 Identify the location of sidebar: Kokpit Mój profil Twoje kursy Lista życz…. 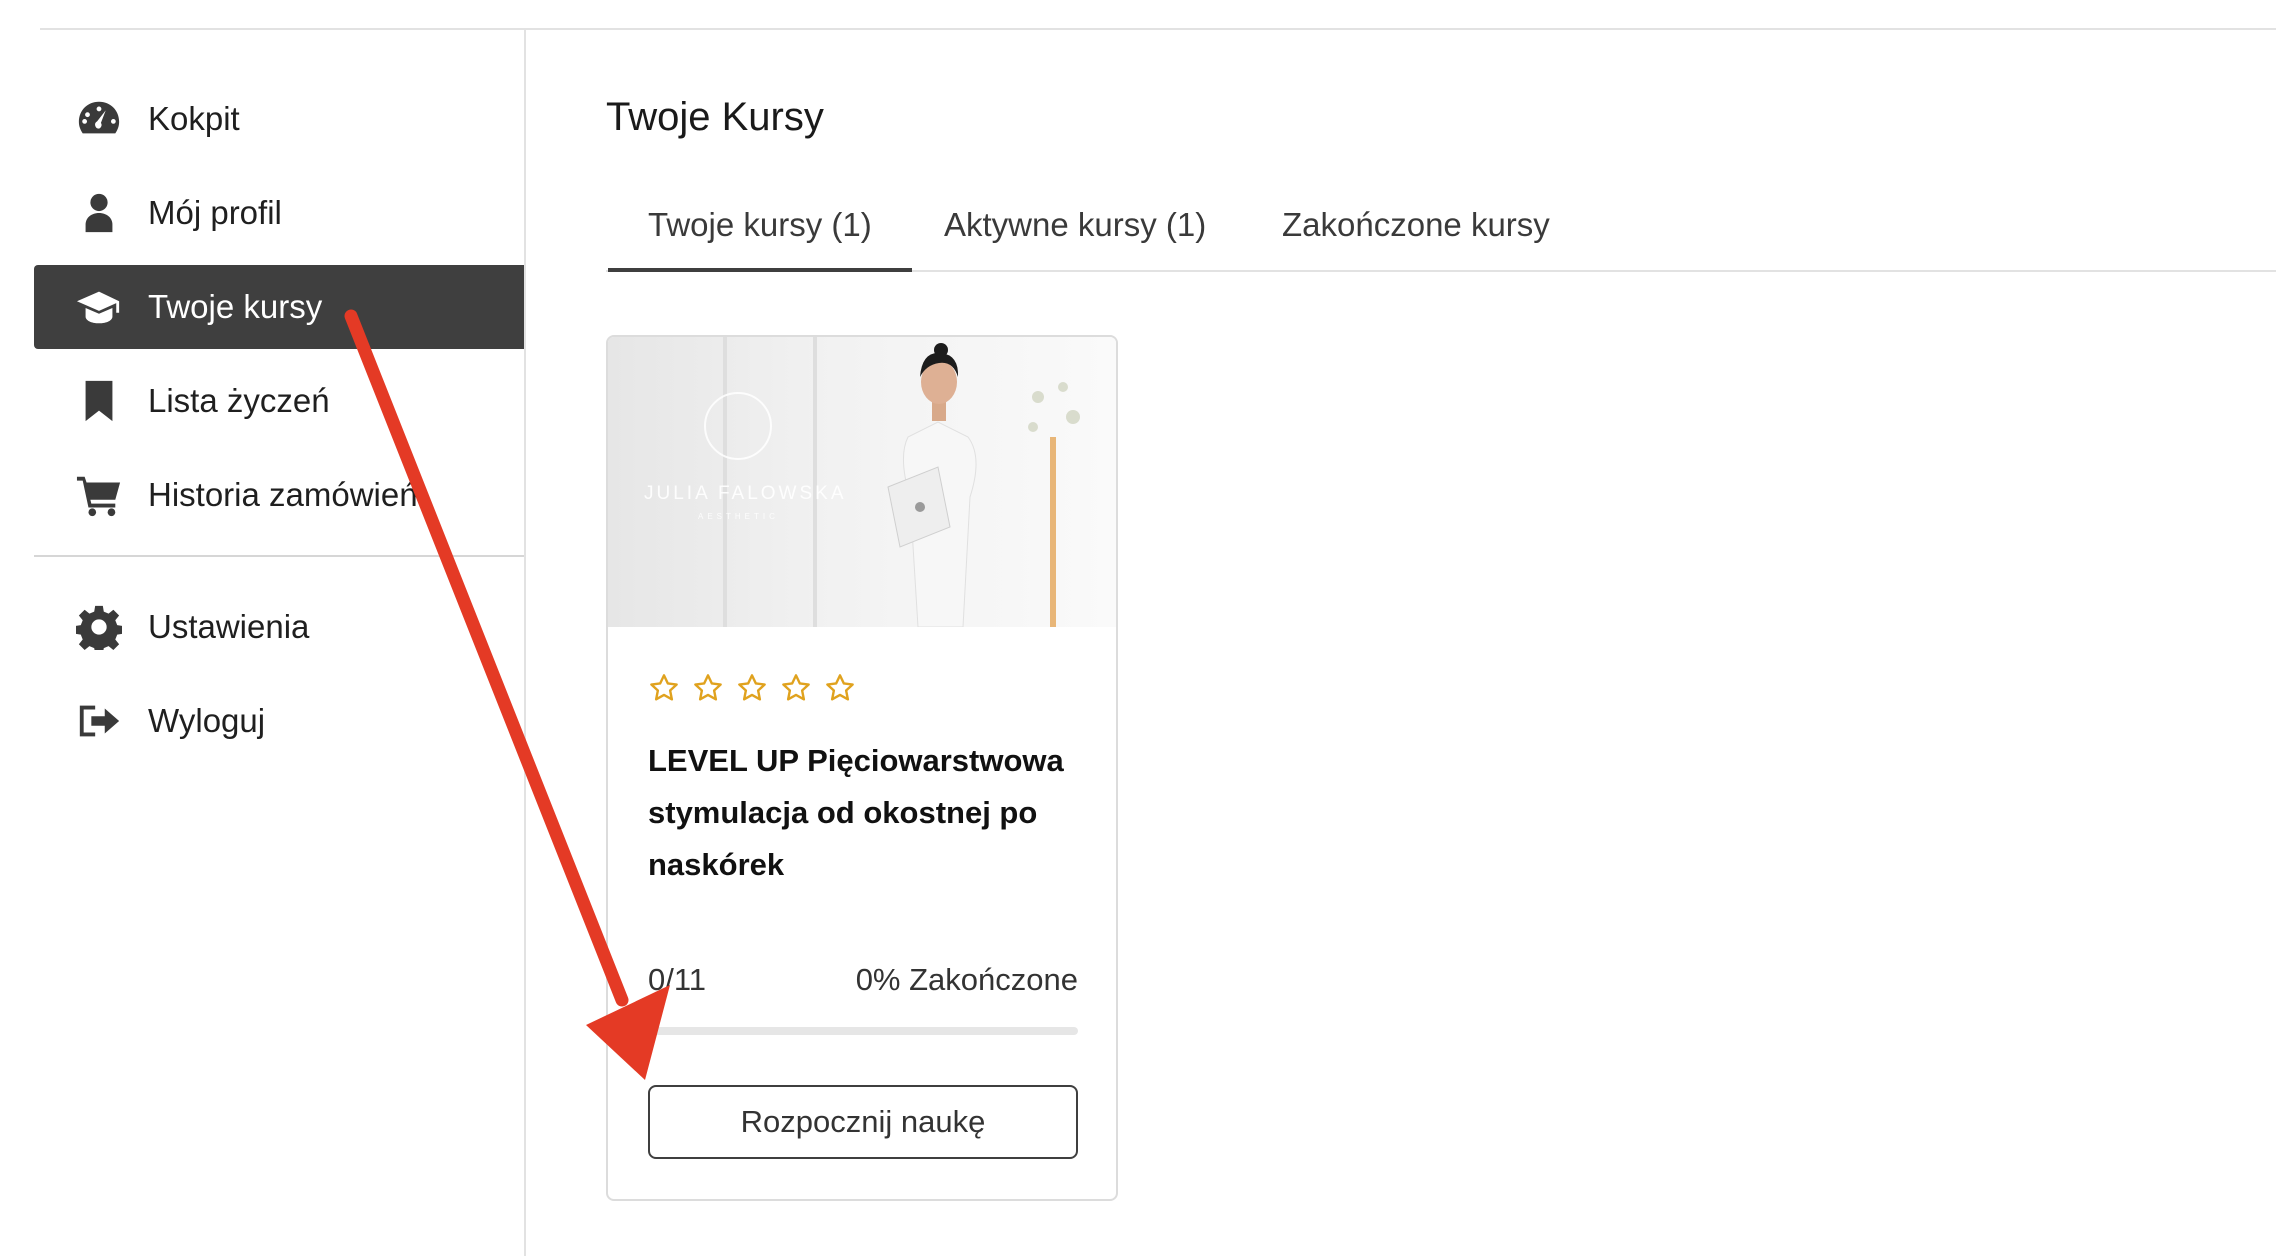
(279, 425).